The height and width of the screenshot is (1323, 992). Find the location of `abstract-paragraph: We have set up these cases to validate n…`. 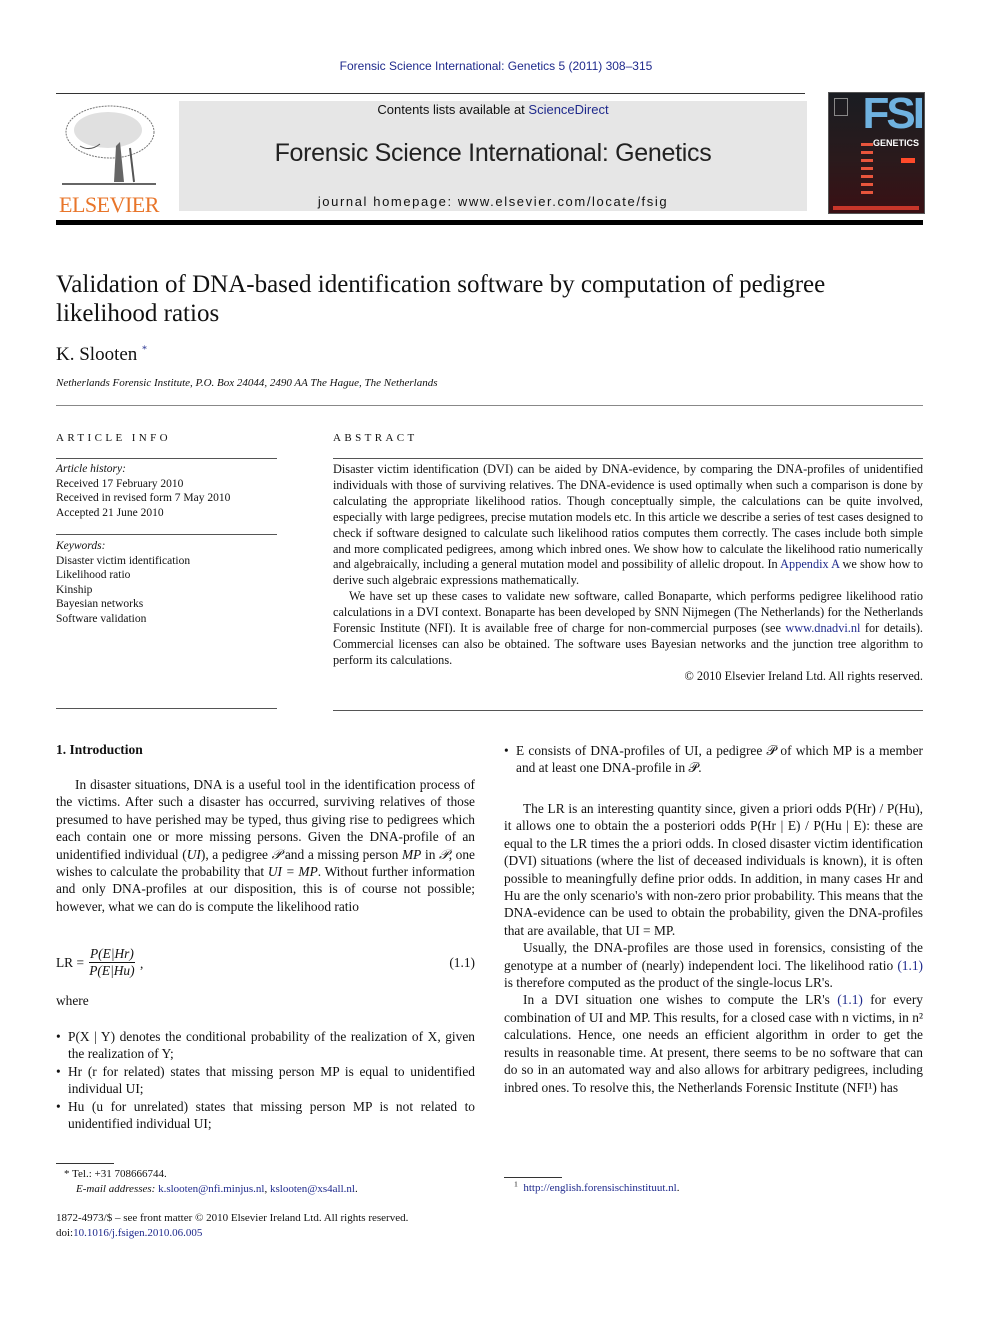

abstract-paragraph: We have set up these cases to validate n… is located at coordinates (628, 629).